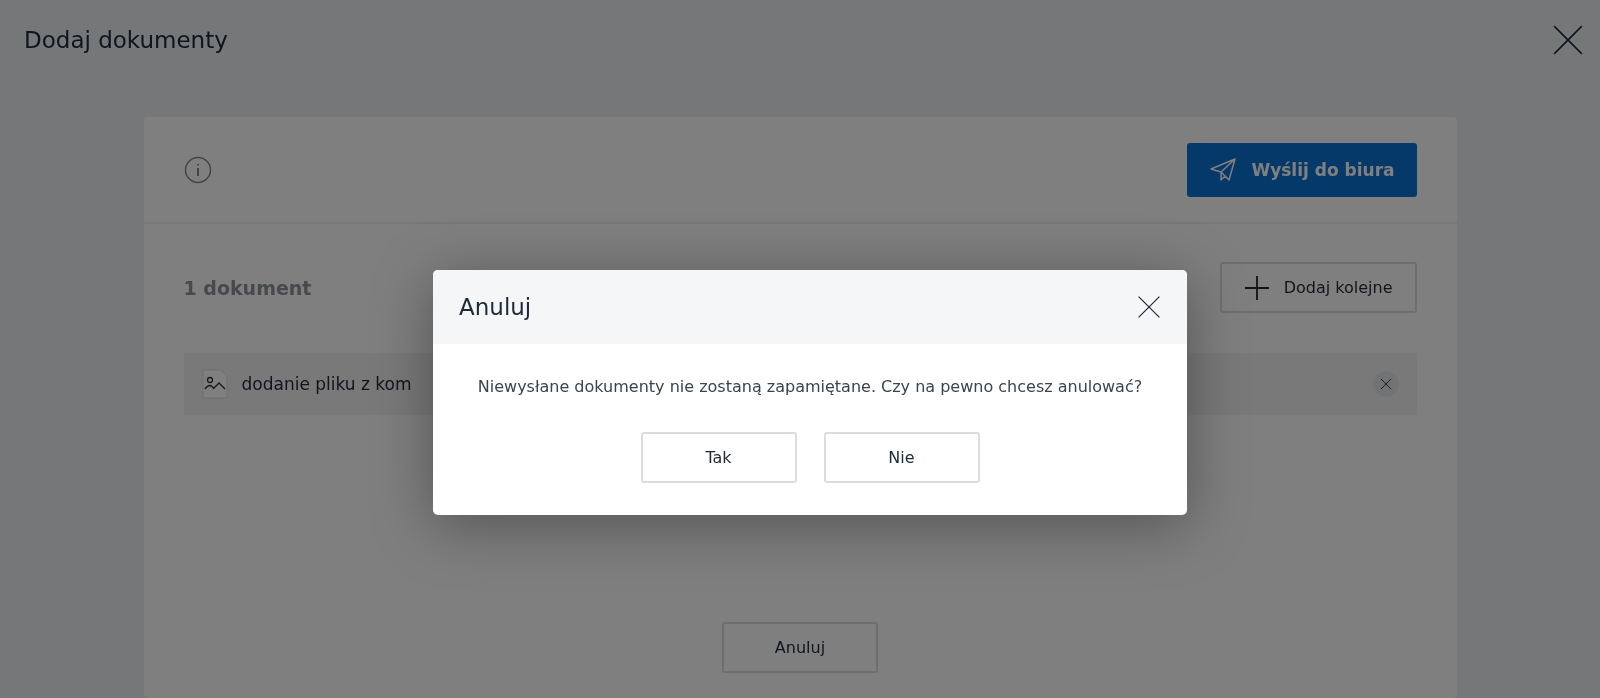 Image resolution: width=1600 pixels, height=698 pixels. Describe the element at coordinates (901, 457) in the screenshot. I see `dialog-button: Nie` at that location.